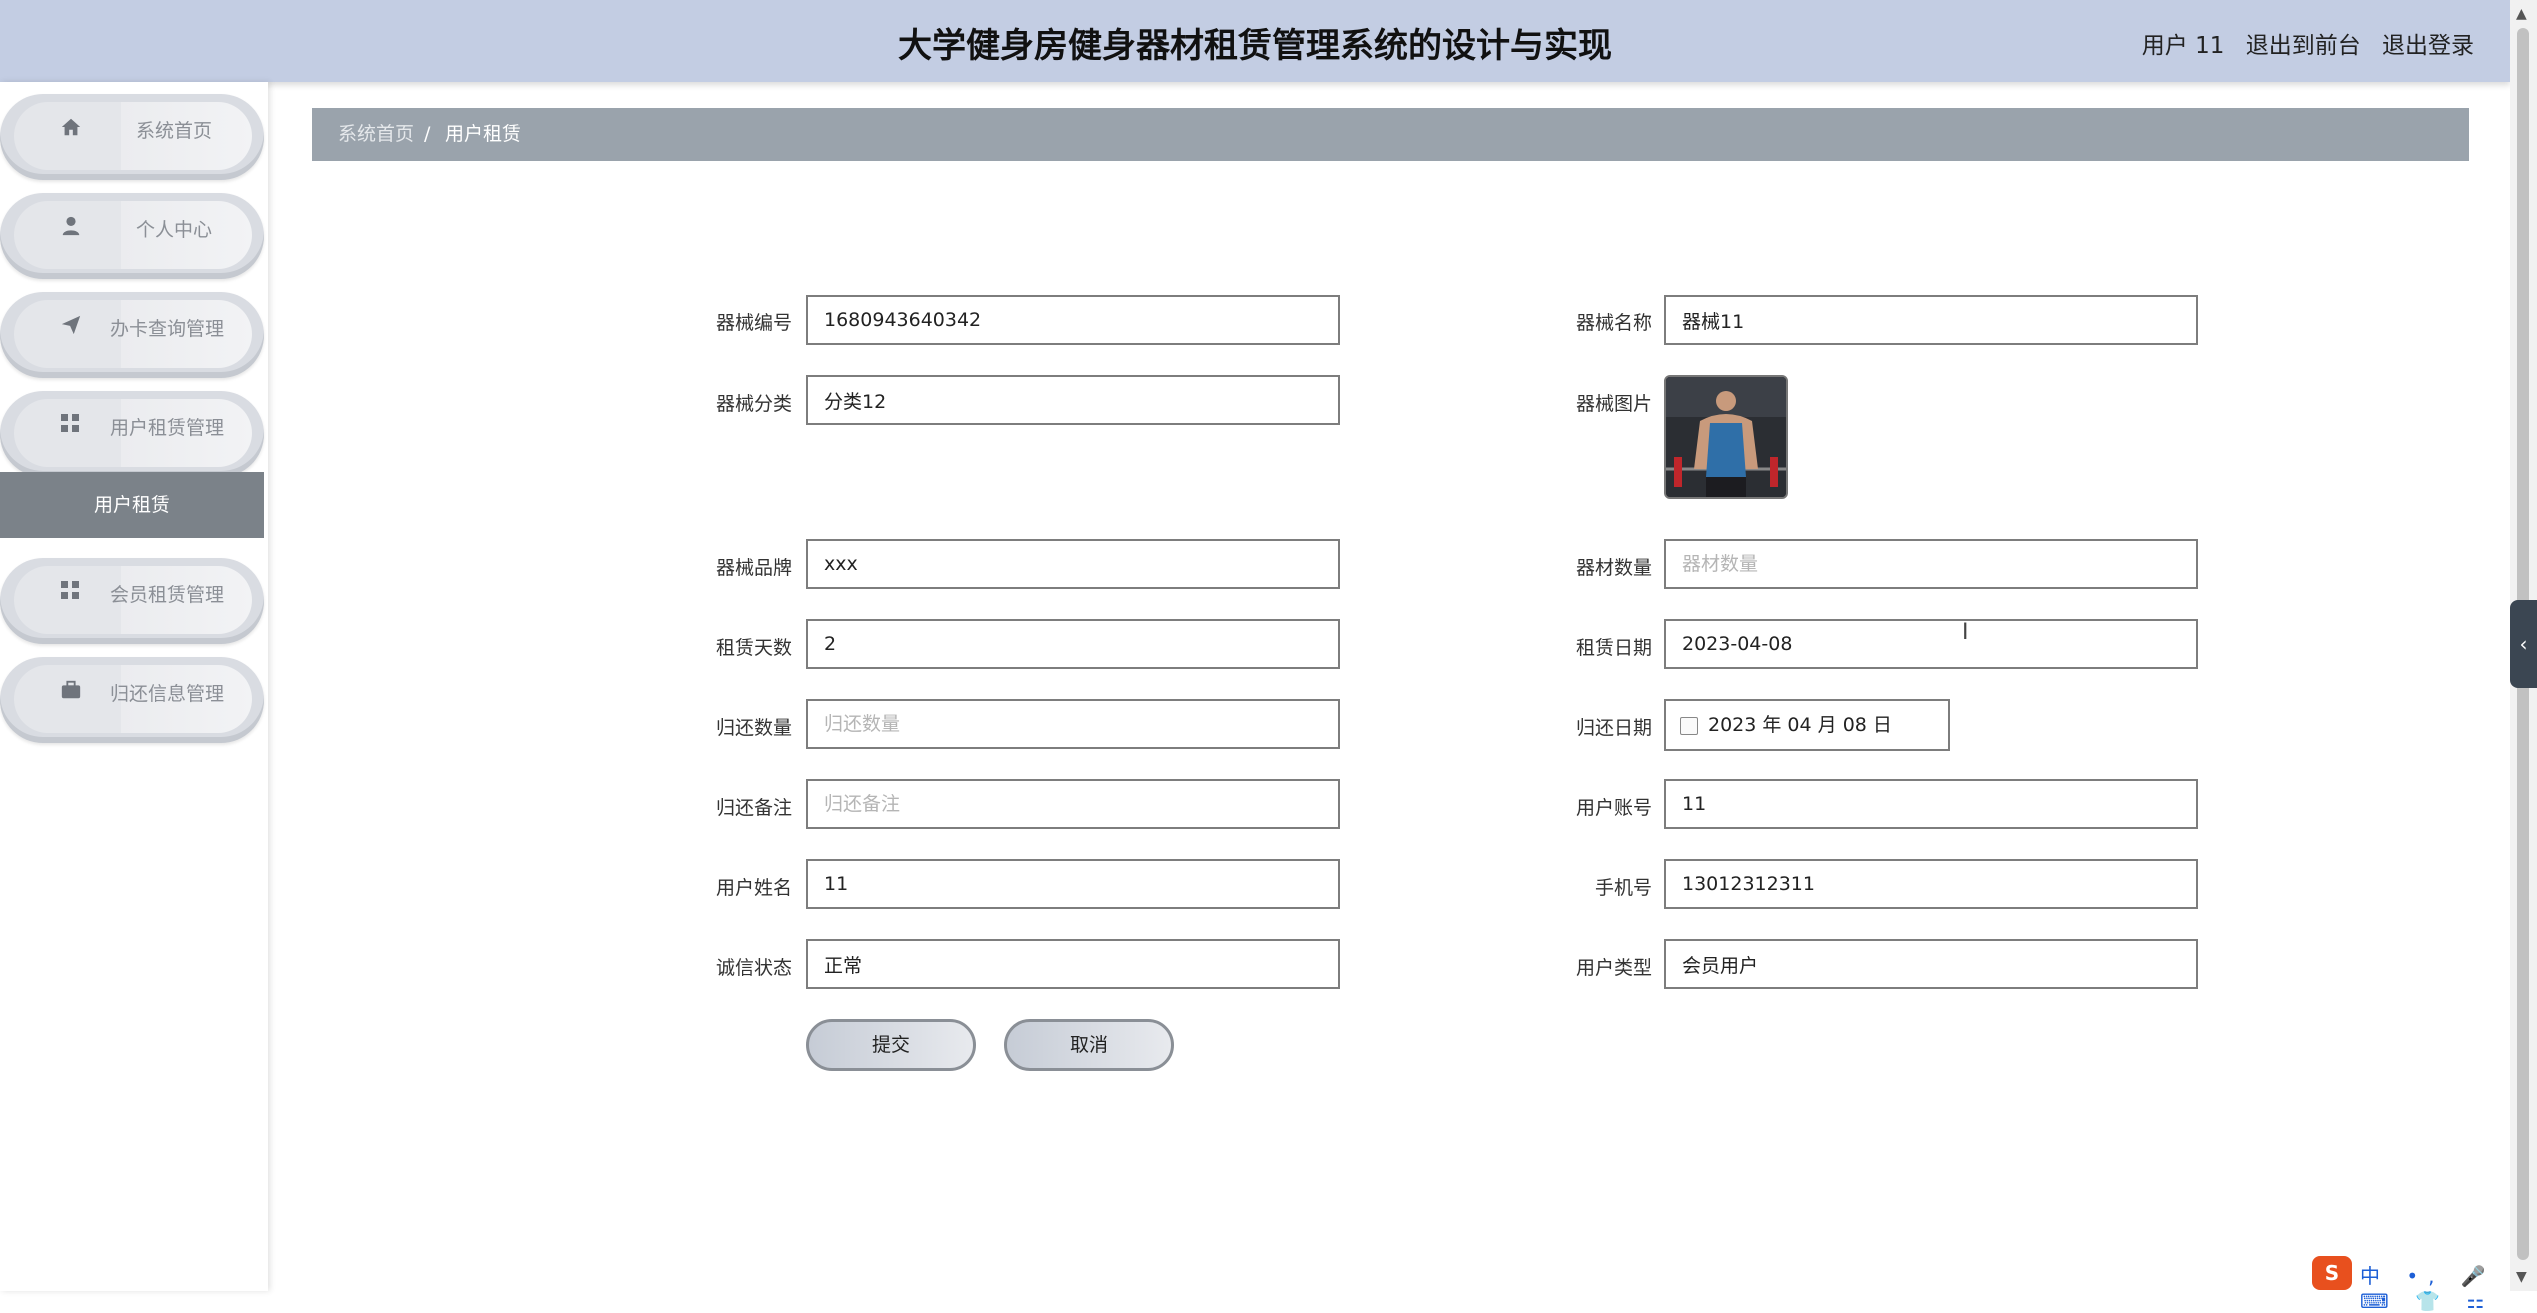 This screenshot has width=2537, height=1313. I want to click on rent-date-field, so click(1931, 644).